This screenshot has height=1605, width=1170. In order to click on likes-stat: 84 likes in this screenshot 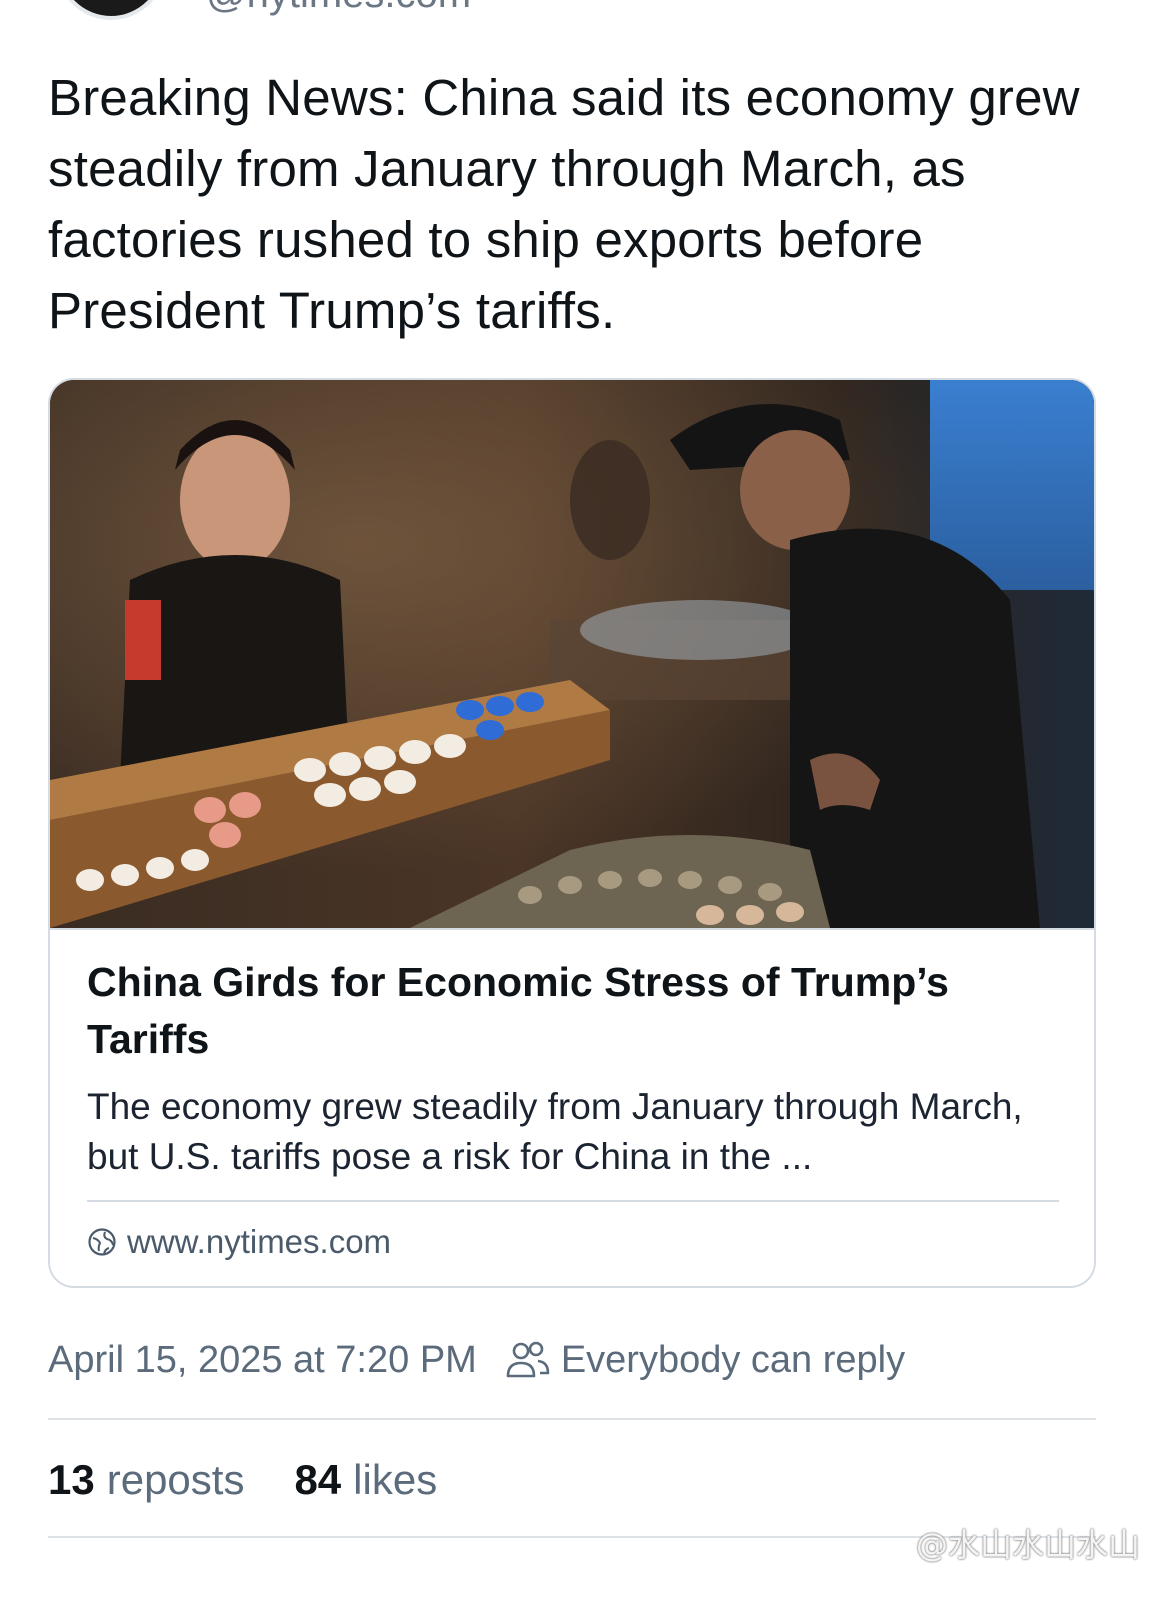, I will do `click(365, 1480)`.